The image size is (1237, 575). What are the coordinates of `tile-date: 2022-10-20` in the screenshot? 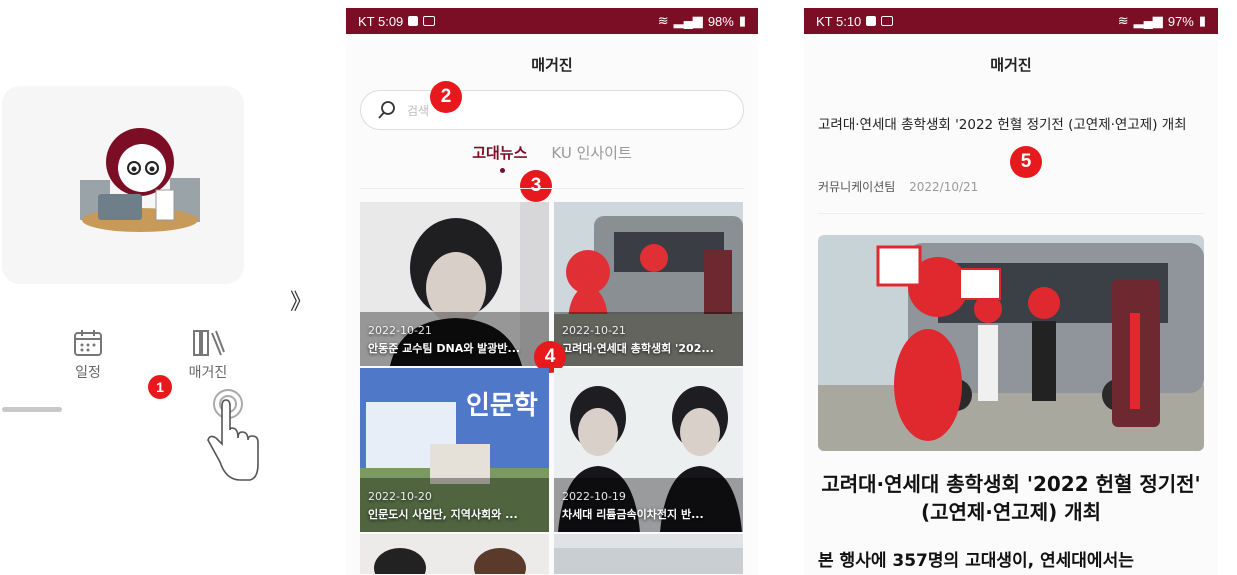 It's located at (400, 496).